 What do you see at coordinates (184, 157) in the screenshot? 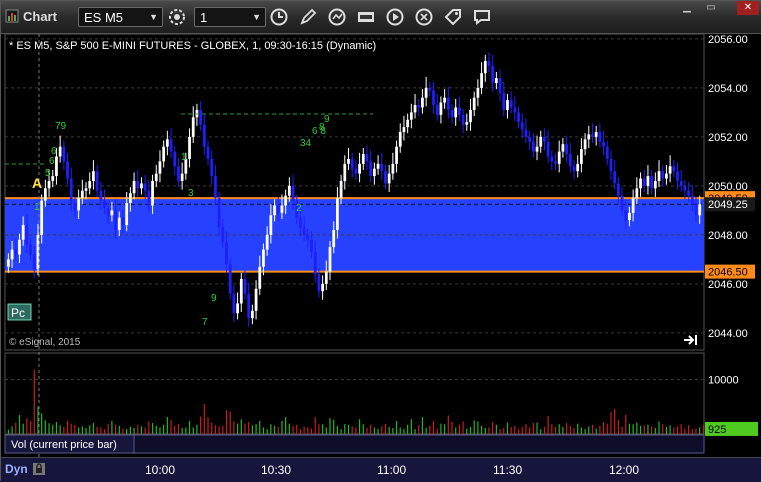
I see `annotation-label: 1` at bounding box center [184, 157].